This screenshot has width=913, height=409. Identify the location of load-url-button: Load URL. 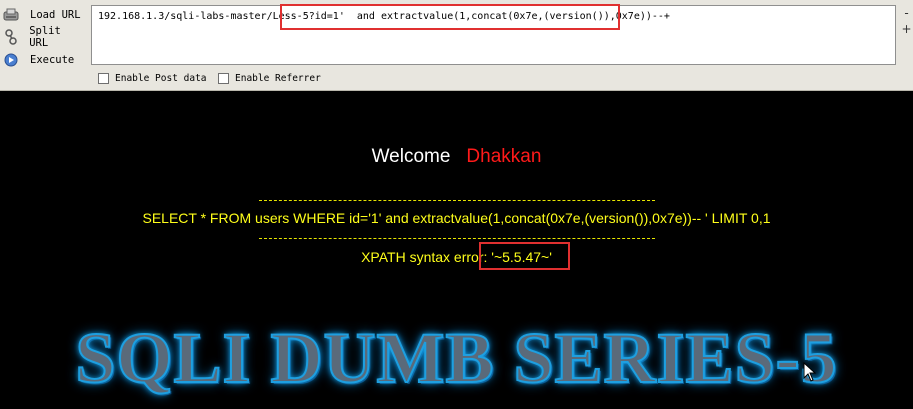
(42, 15).